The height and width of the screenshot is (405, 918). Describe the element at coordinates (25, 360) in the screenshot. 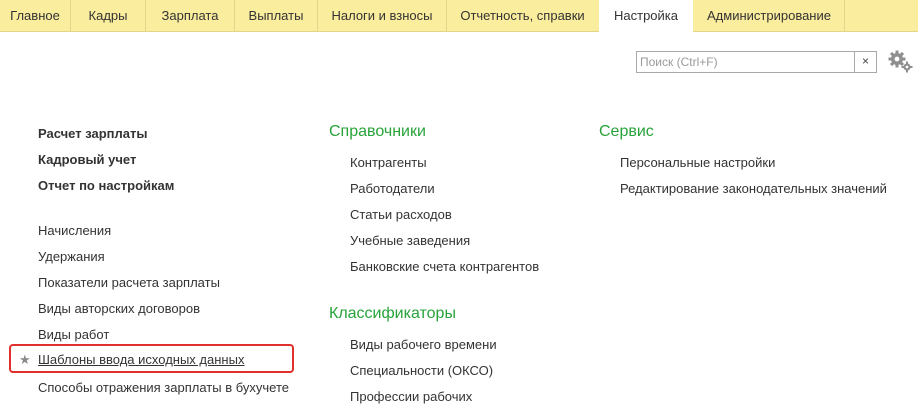

I see `star-icon: ★` at that location.